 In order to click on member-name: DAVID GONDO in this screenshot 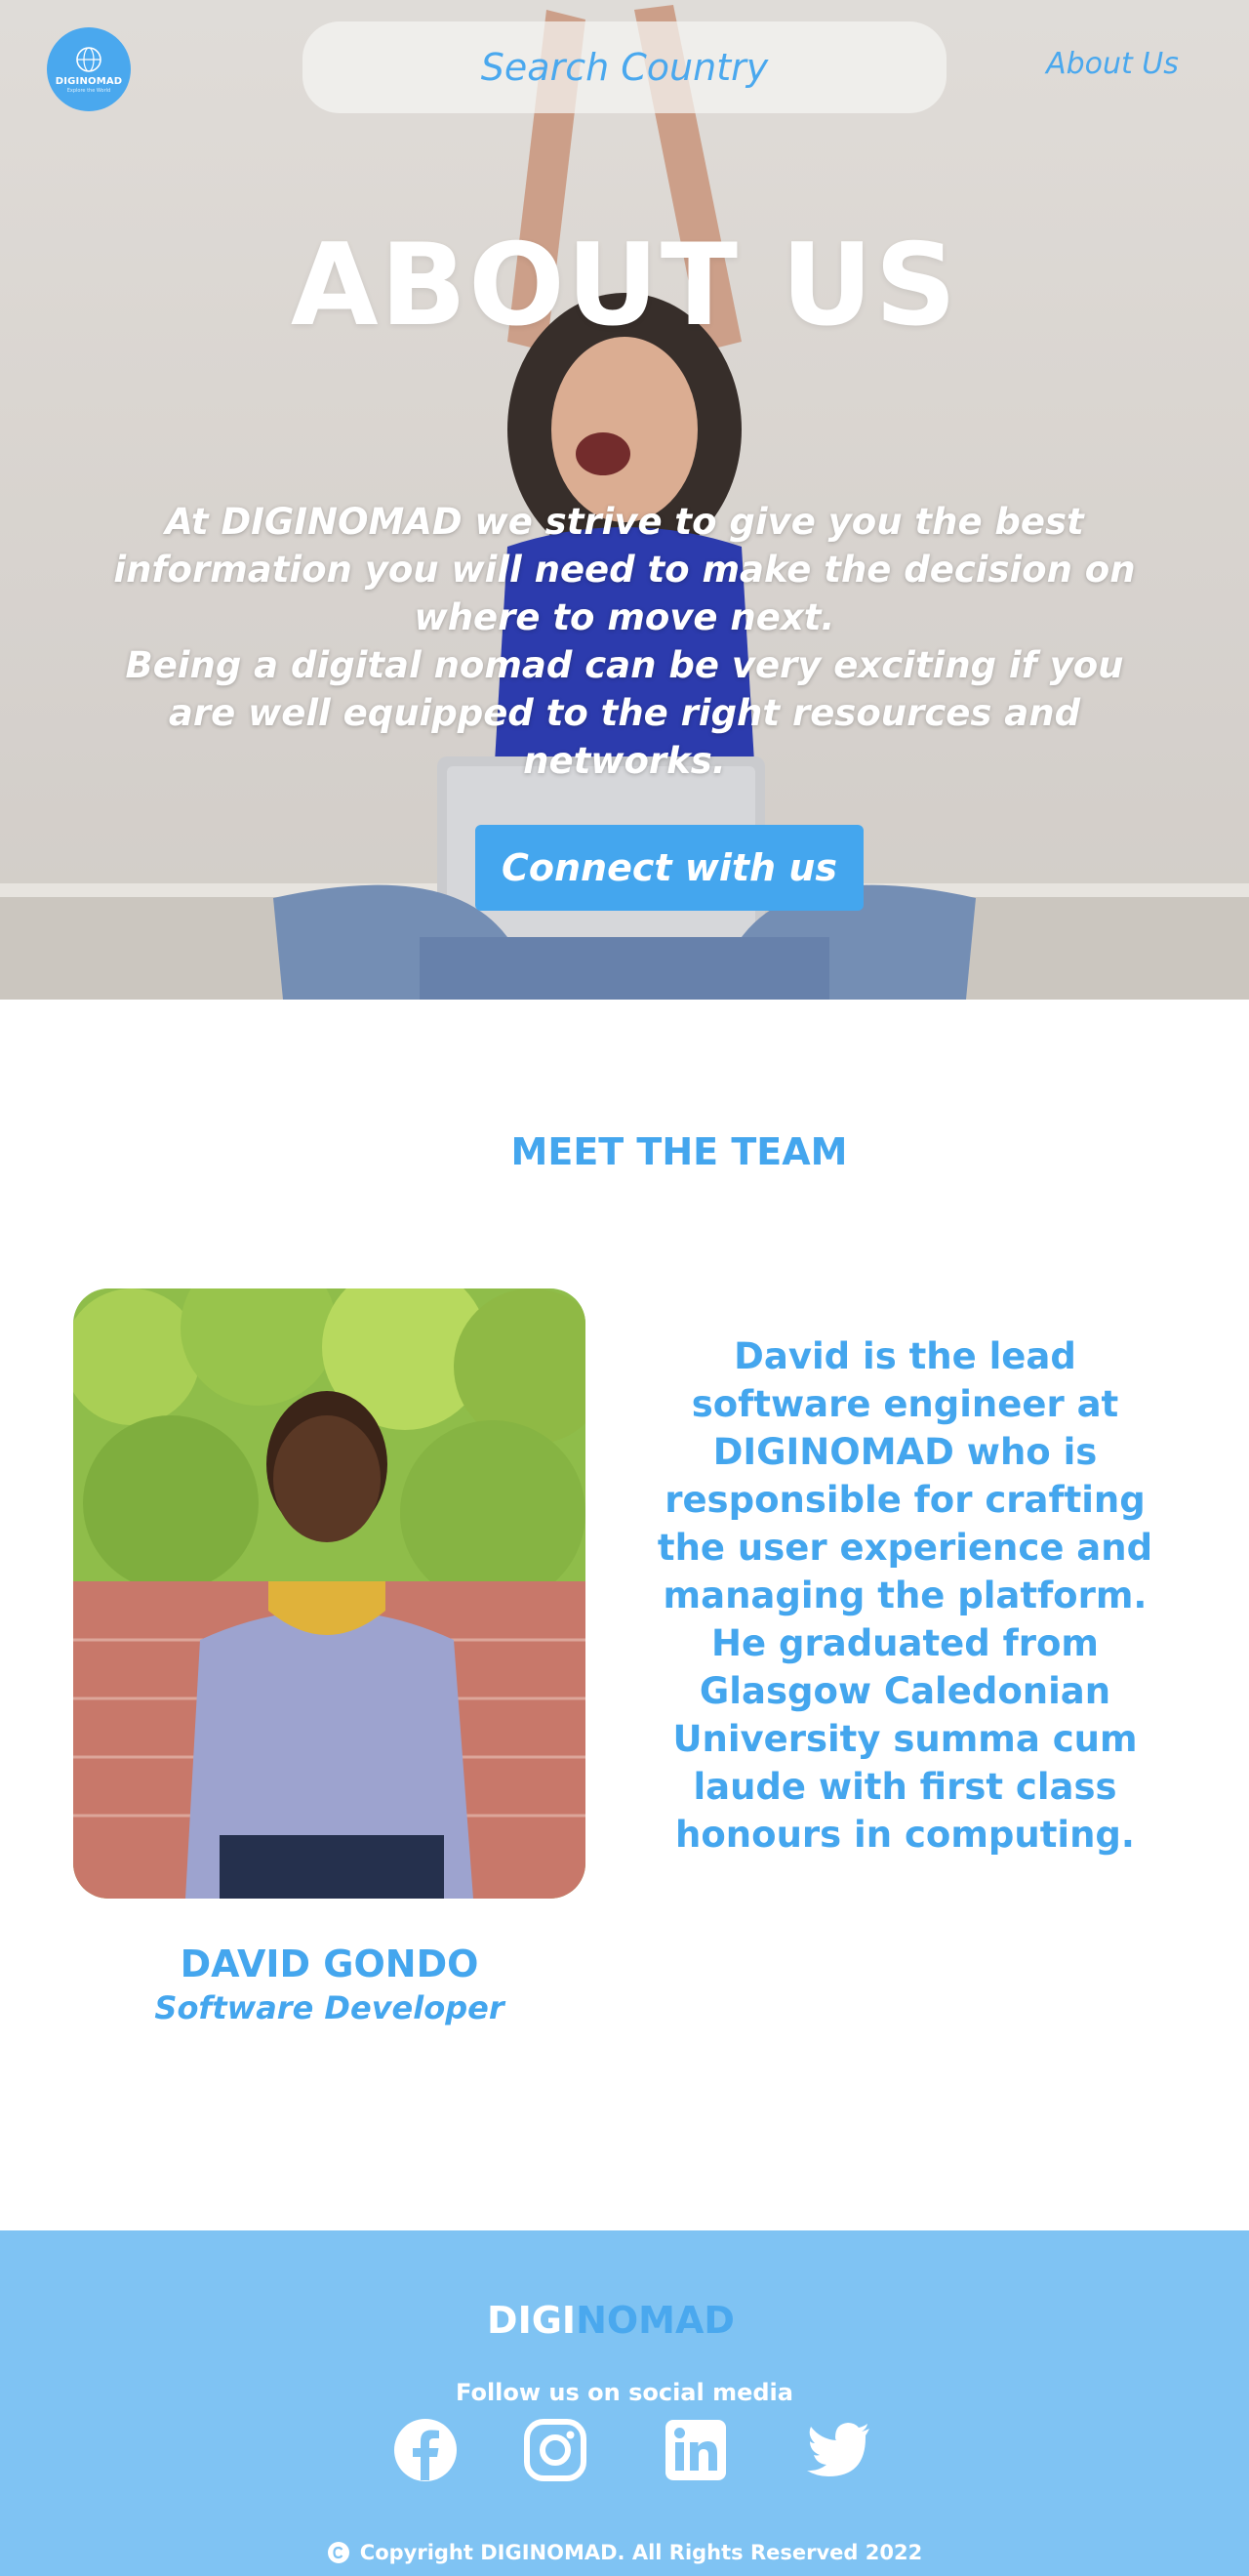, I will do `click(329, 1963)`.